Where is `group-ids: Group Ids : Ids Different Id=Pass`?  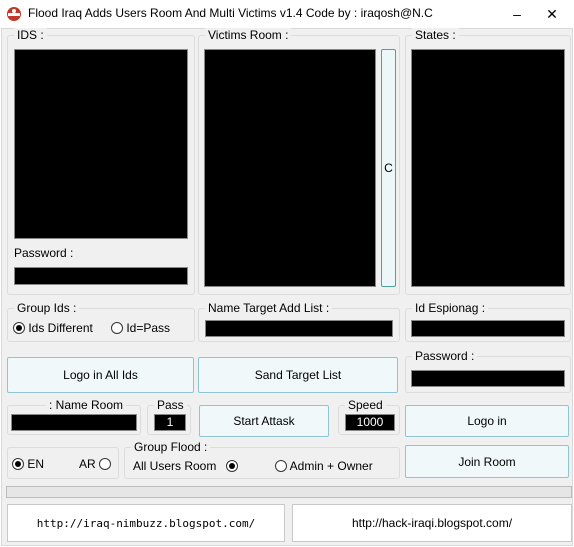
group-ids: Group Ids : Ids Different Id=Pass is located at coordinates (101, 321).